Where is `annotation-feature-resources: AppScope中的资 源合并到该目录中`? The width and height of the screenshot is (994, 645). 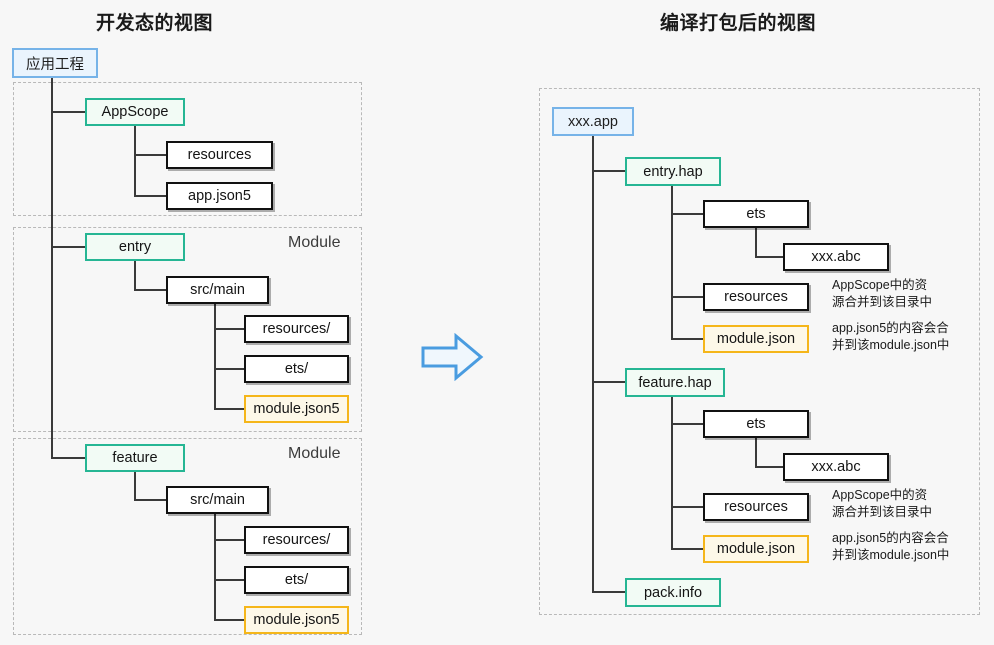
annotation-feature-resources: AppScope中的资 源合并到该目录中 is located at coordinates (882, 503).